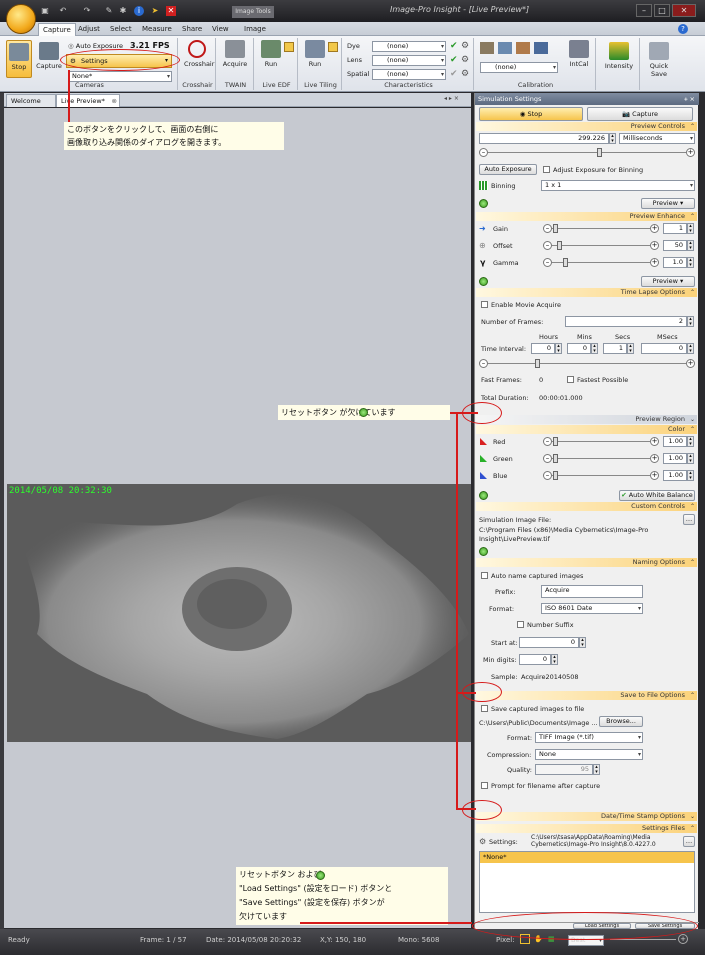  Describe the element at coordinates (87, 11) in the screenshot. I see `redo-icon: ↷` at that location.